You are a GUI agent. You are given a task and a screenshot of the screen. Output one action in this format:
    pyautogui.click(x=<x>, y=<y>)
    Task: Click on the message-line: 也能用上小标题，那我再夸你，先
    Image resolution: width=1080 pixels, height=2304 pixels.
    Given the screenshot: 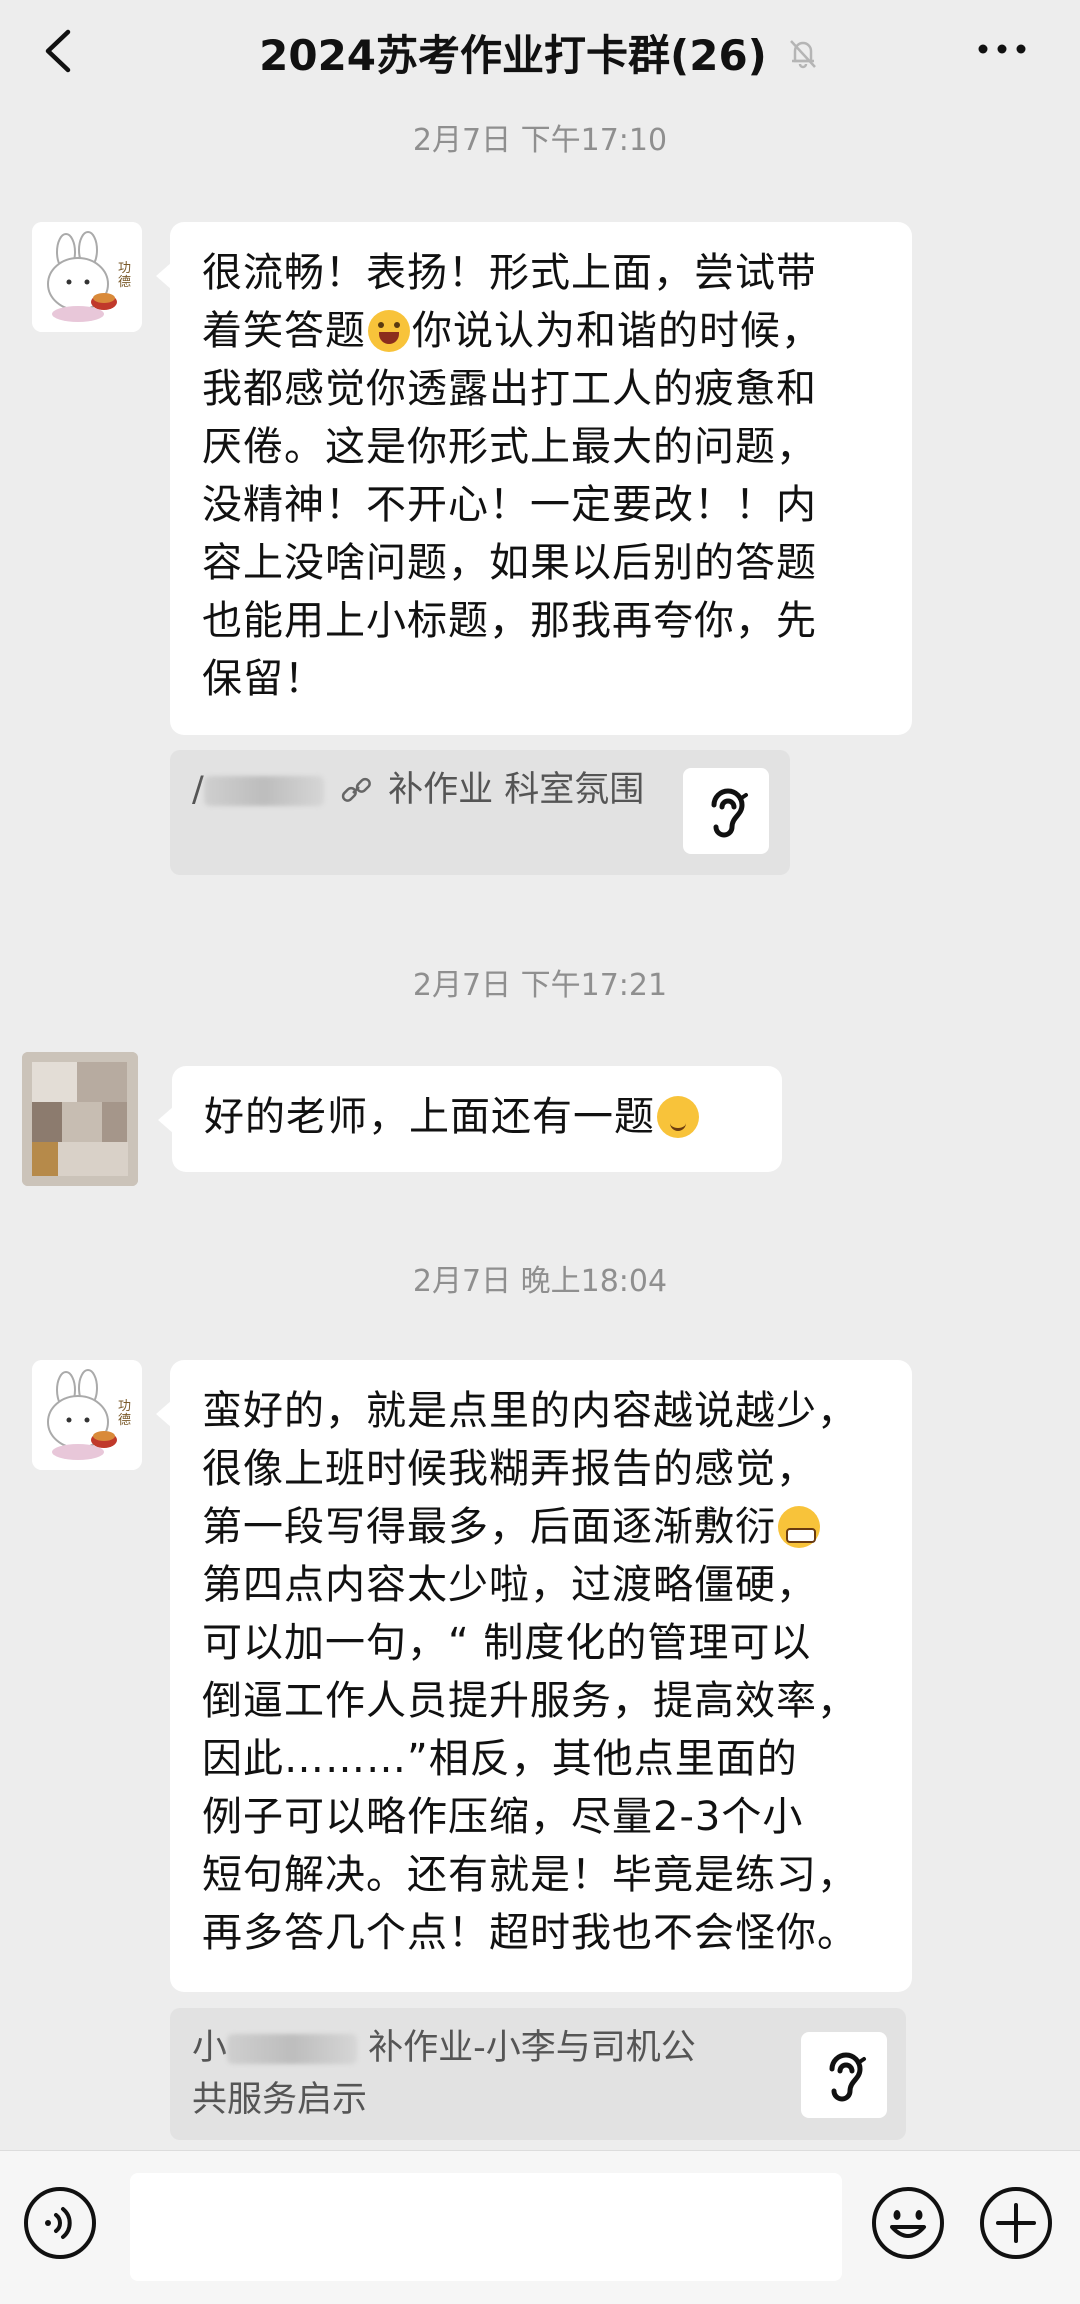 What is the action you would take?
    pyautogui.click(x=509, y=621)
    